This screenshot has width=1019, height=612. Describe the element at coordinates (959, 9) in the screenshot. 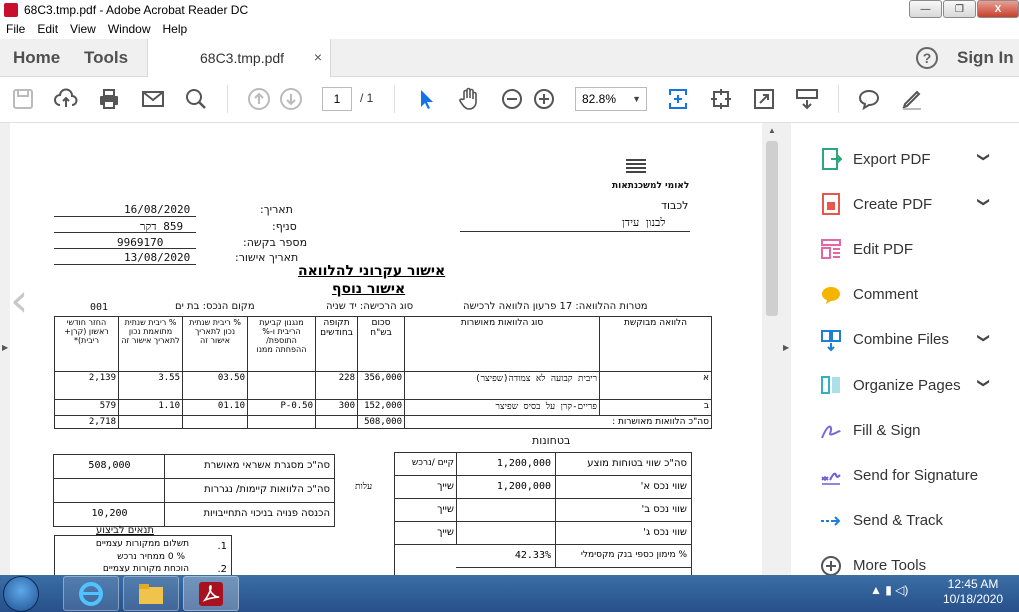

I see `maximize-button: ❐` at that location.